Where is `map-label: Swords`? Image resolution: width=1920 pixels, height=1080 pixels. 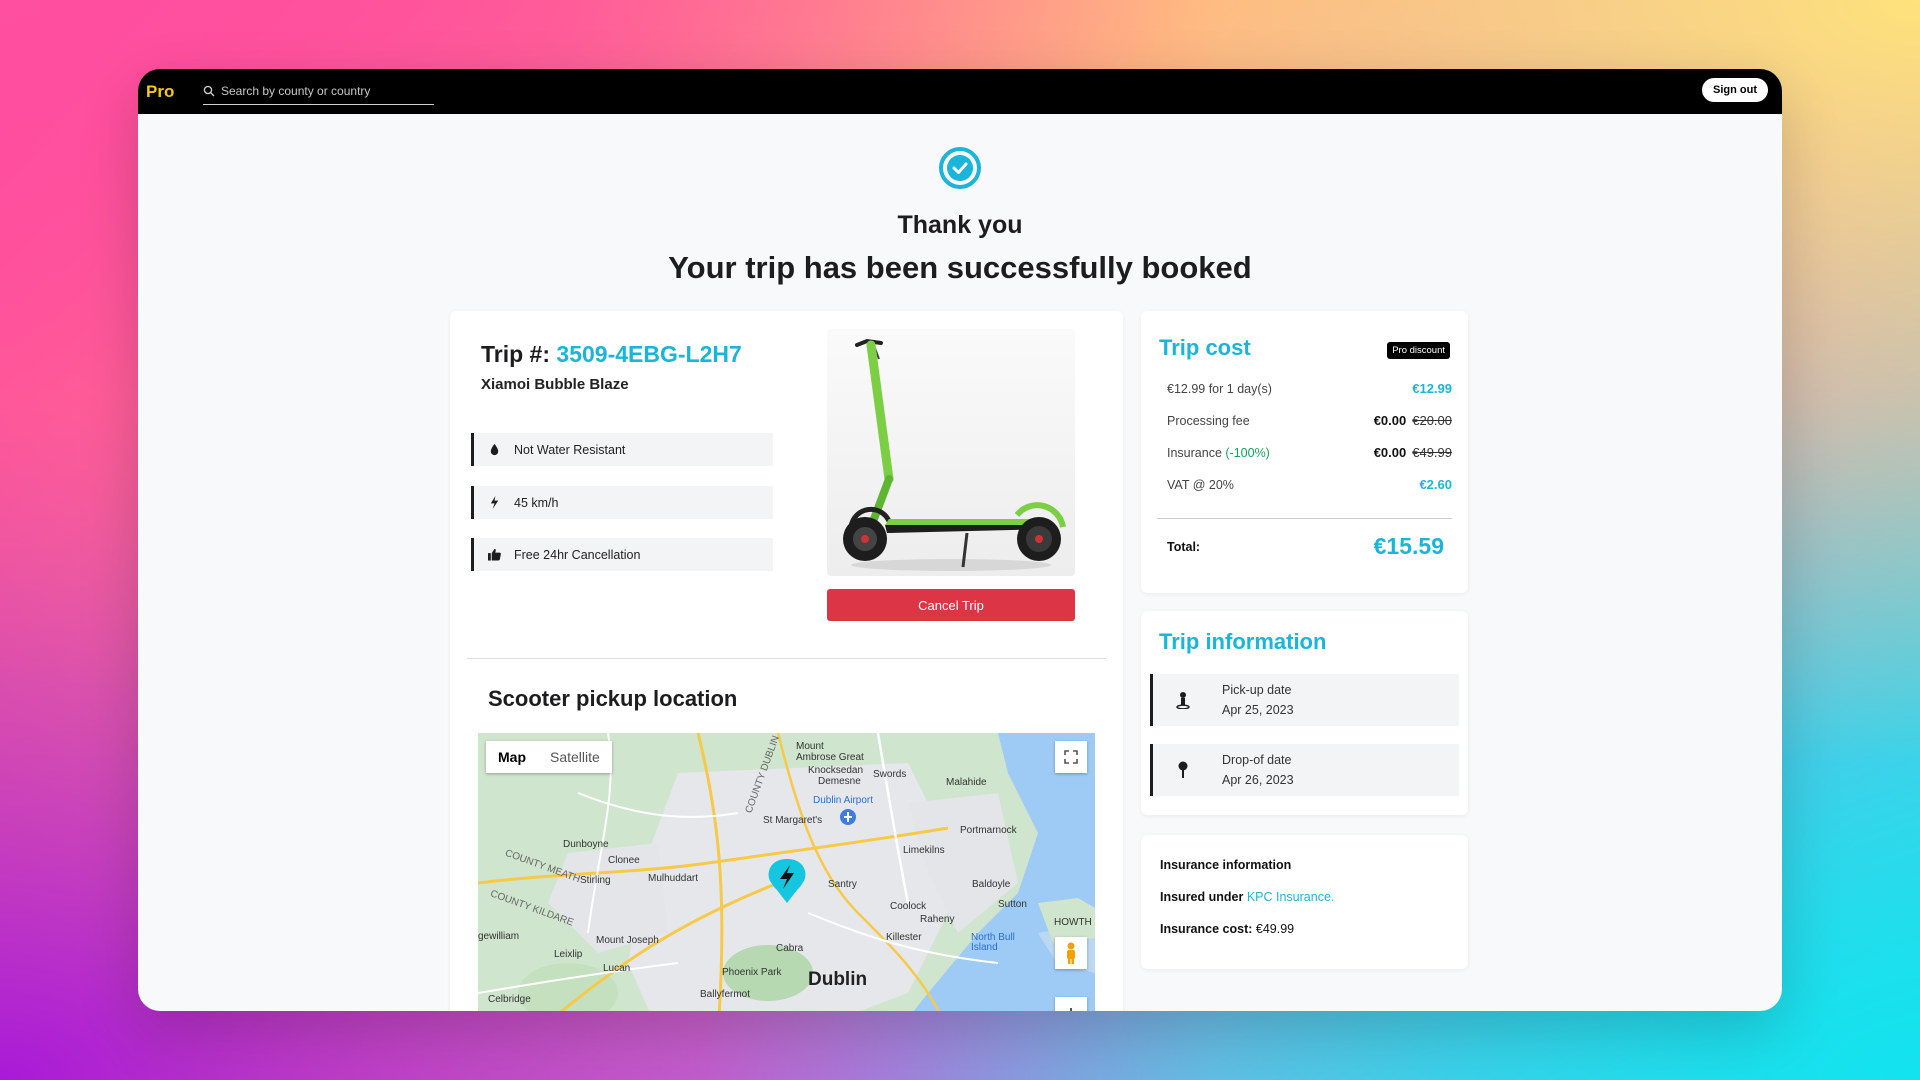 map-label: Swords is located at coordinates (890, 774).